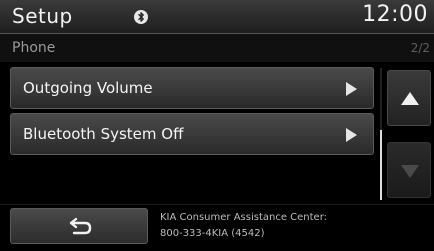  Describe the element at coordinates (34, 48) in the screenshot. I see `section-title: Phone` at that location.